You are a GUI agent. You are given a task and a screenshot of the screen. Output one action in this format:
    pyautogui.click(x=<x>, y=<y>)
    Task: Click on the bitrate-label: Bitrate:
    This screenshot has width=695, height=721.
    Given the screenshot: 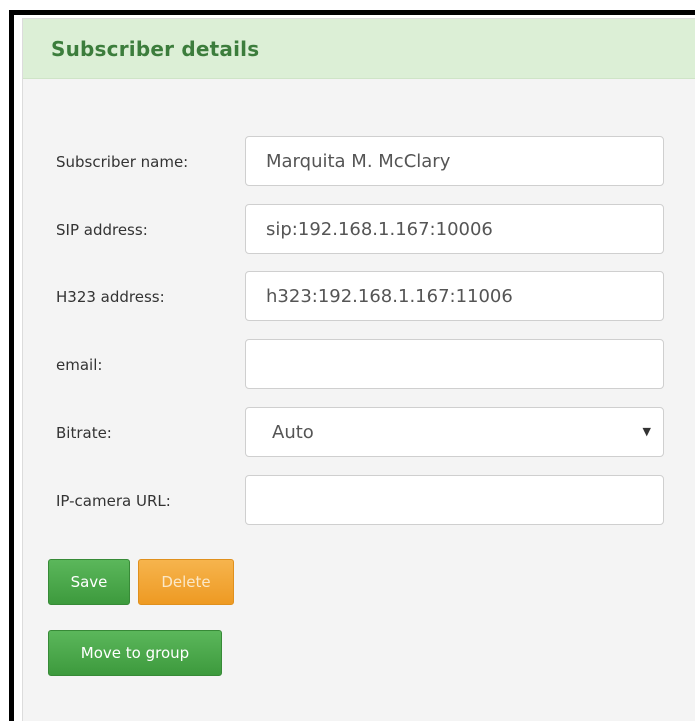 What is the action you would take?
    pyautogui.click(x=84, y=433)
    